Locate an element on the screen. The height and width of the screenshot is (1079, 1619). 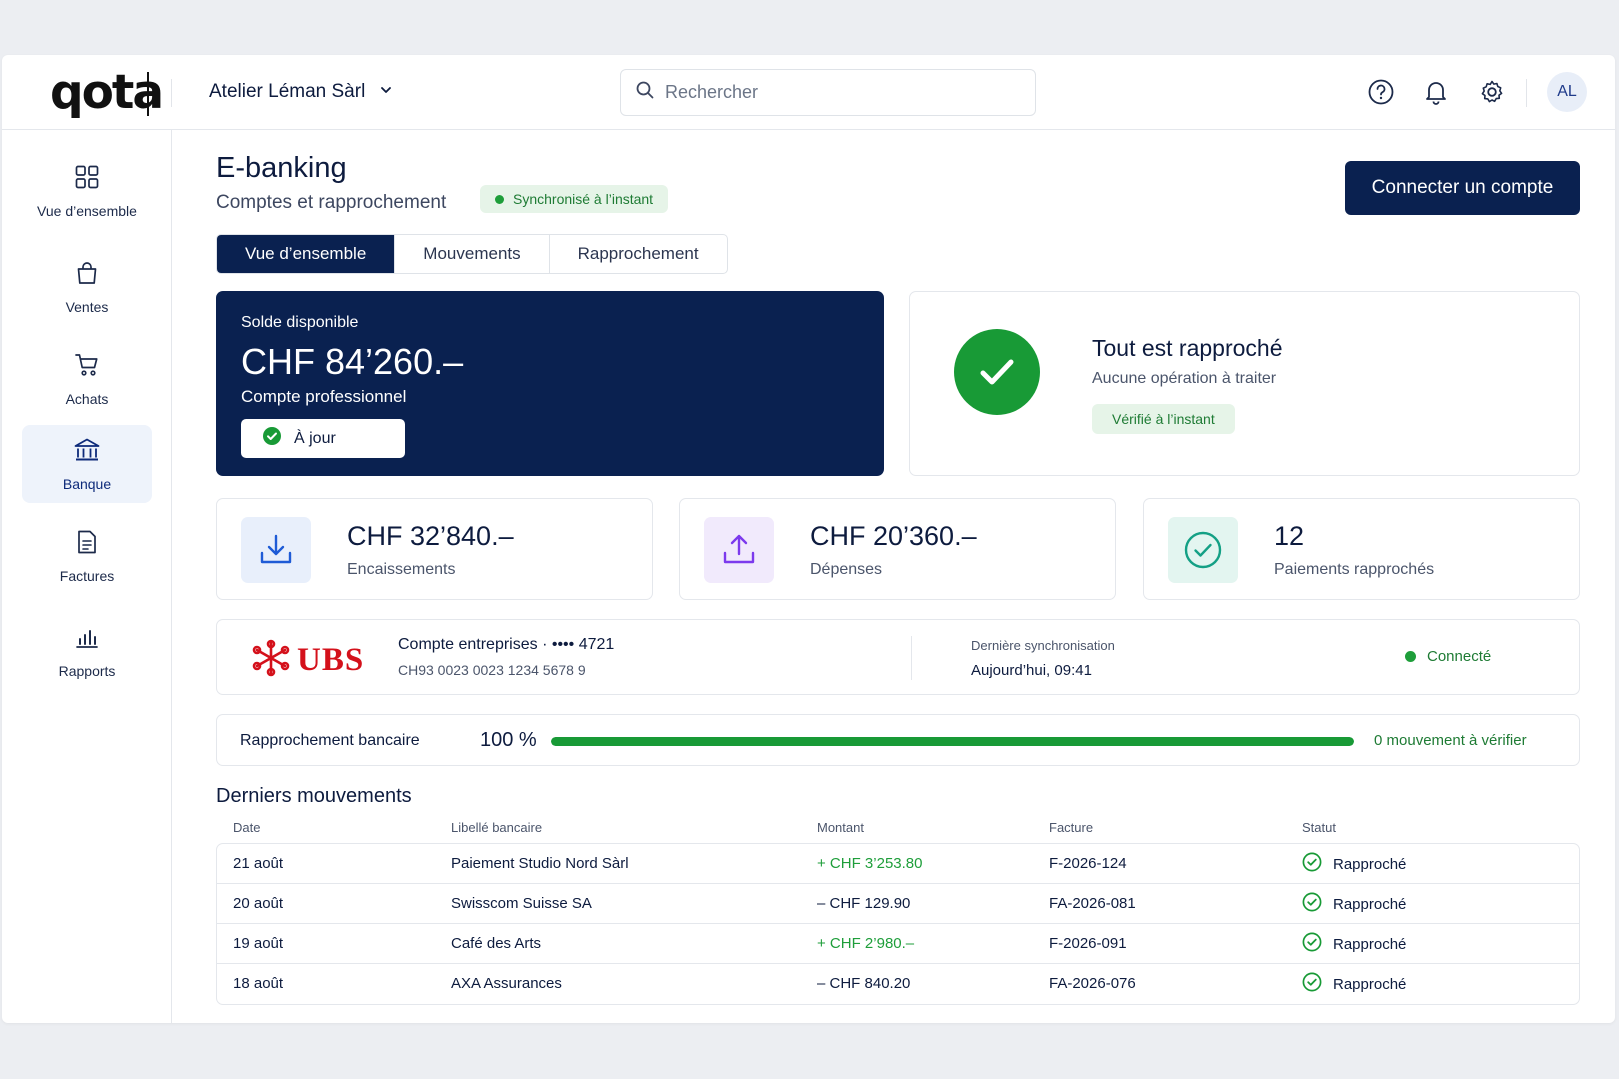
stat-card-expenses: CHF 20’360.– Dépenses is located at coordinates (897, 549).